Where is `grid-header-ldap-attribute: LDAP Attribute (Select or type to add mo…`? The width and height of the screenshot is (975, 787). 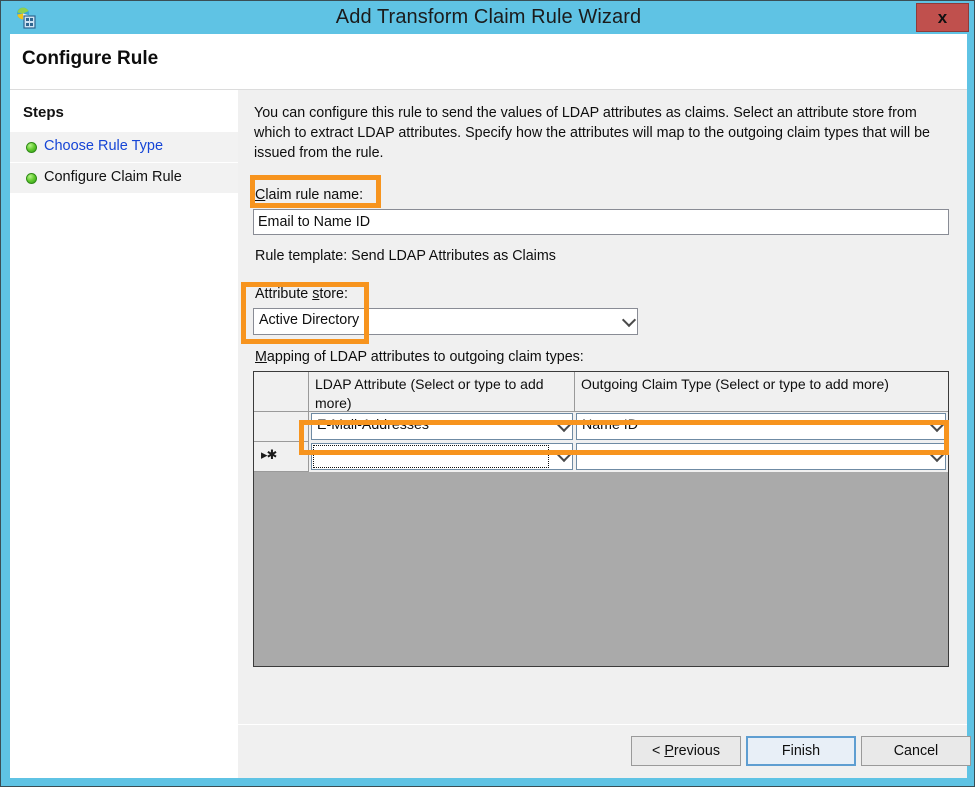 grid-header-ldap-attribute: LDAP Attribute (Select or type to add mo… is located at coordinates (442, 391).